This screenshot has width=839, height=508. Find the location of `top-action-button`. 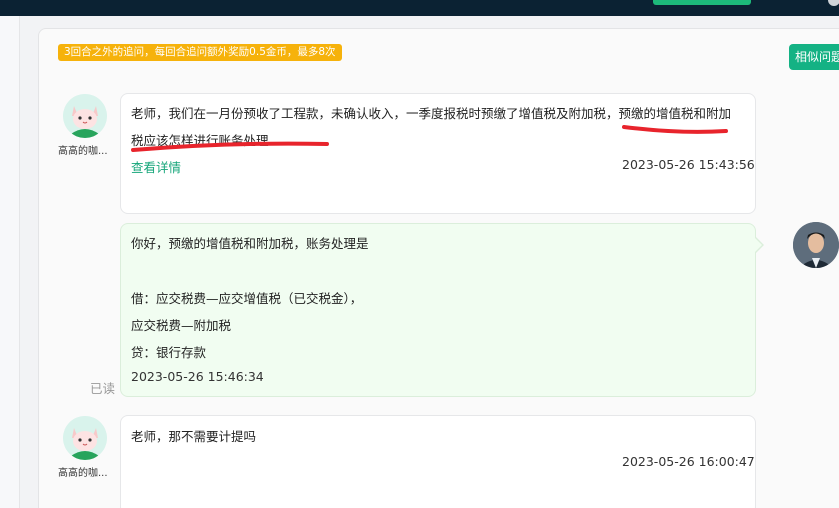

top-action-button is located at coordinates (702, 2).